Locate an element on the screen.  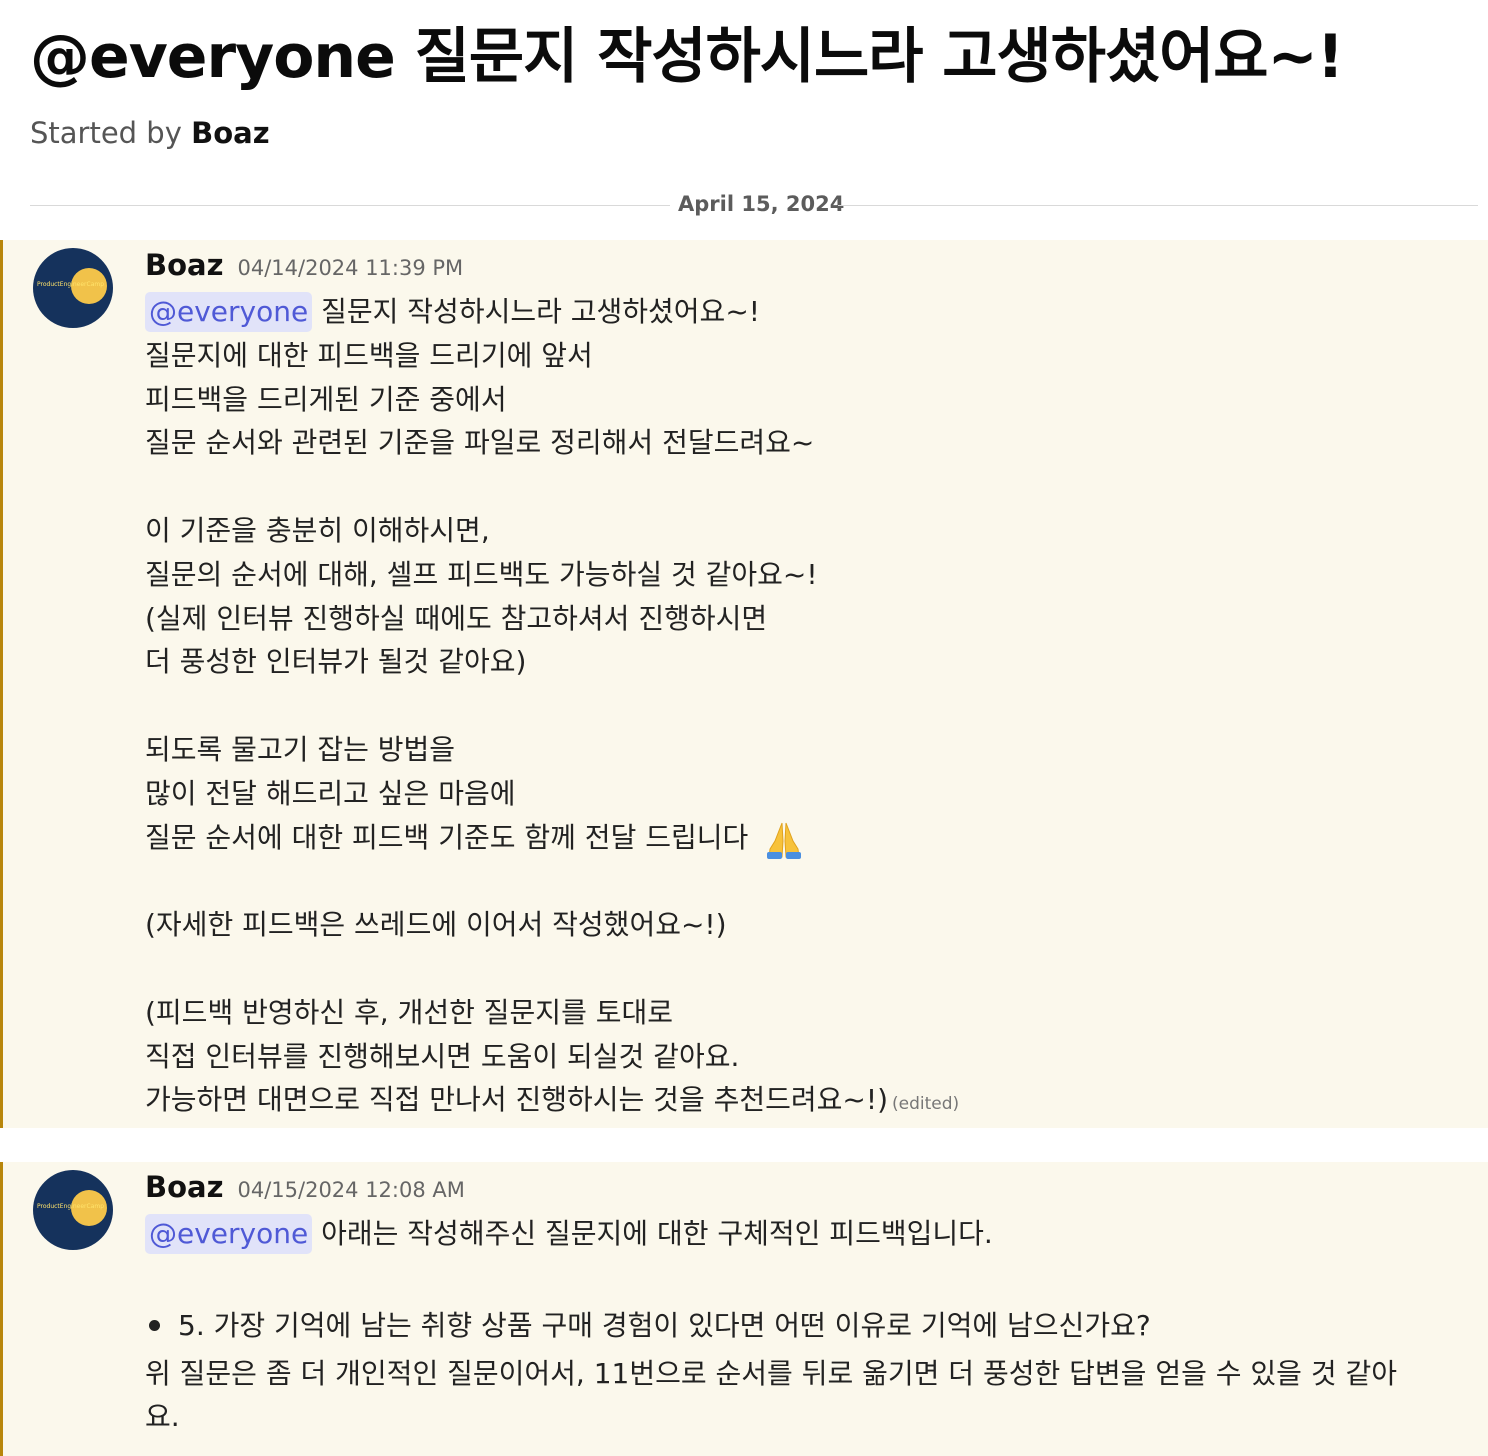
message-line: (실제 인터뷰 진행하실 때에도 참고하셔서 진행하시면 is located at coordinates (456, 618).